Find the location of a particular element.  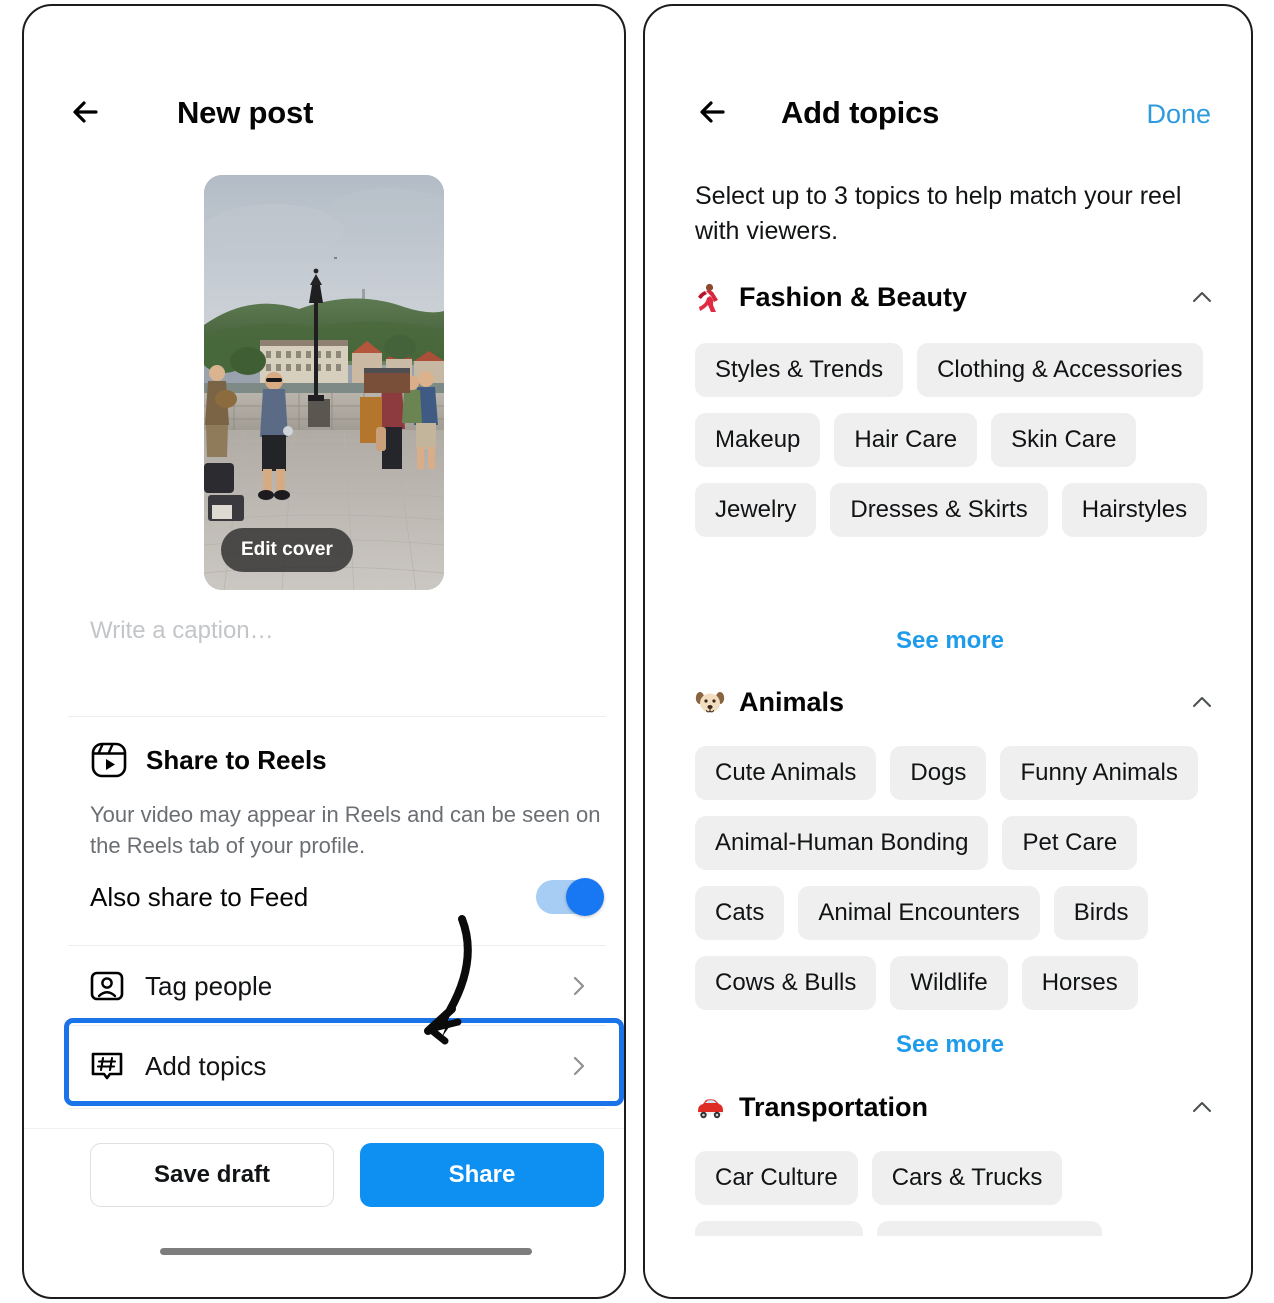

topic-chip: Car Culture is located at coordinates (776, 1178).